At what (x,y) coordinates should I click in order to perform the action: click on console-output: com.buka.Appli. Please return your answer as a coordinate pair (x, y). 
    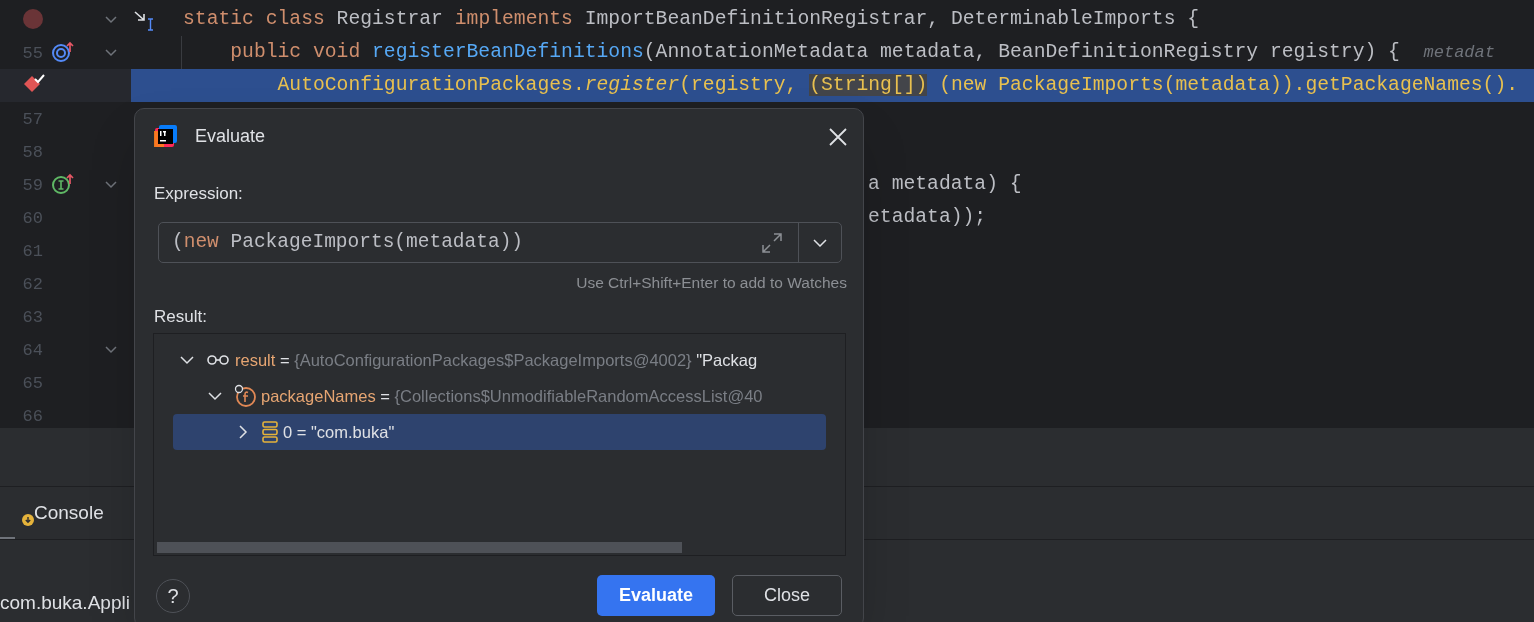
    Looking at the image, I should click on (65, 603).